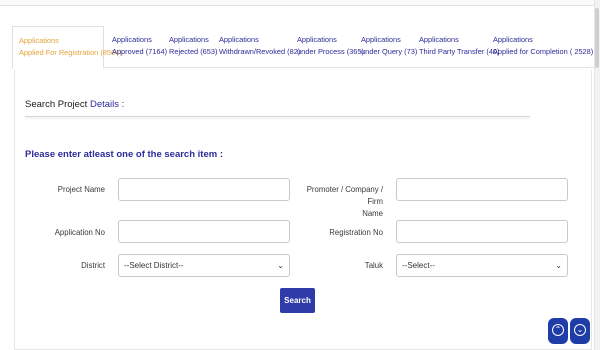 Image resolution: width=600 pixels, height=350 pixels. I want to click on chevron-up-icon: ⌃, so click(558, 330).